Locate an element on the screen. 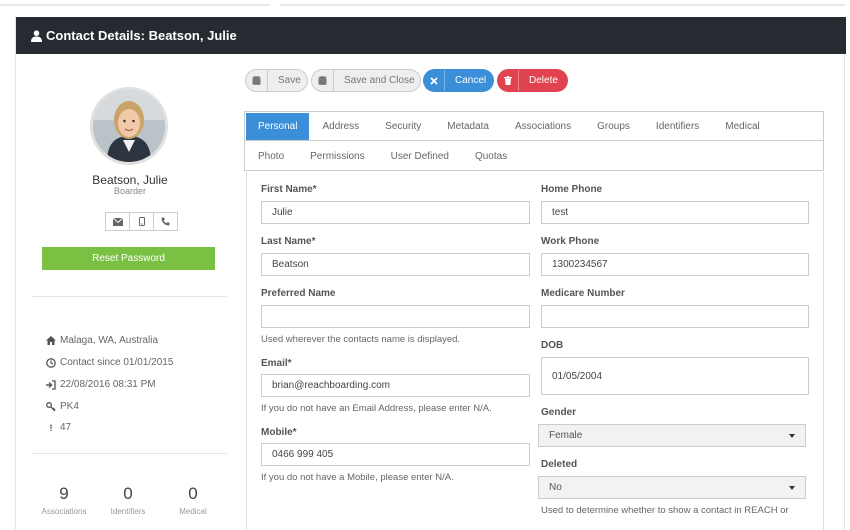  contact-since-text: Contact since 01/01/2015 is located at coordinates (117, 362).